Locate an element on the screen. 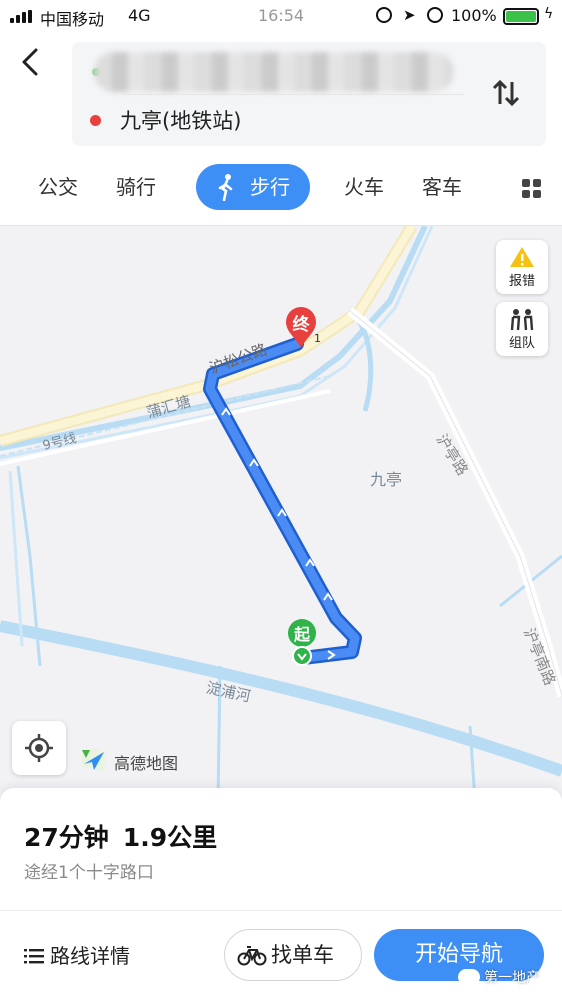 This screenshot has width=562, height=1000. start-marker-label: 起 is located at coordinates (301, 634).